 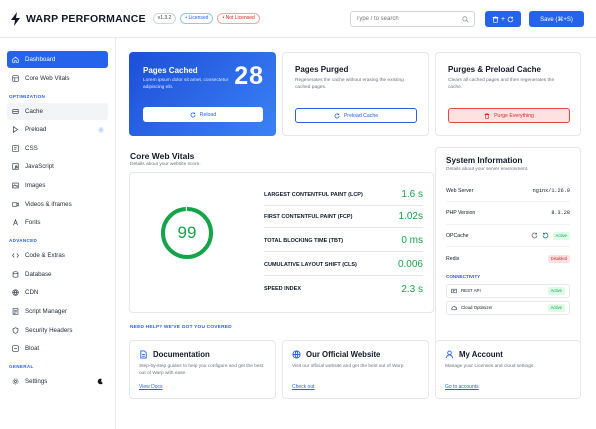 I want to click on sidebar-item-label: Core Web Vitals, so click(x=47, y=78).